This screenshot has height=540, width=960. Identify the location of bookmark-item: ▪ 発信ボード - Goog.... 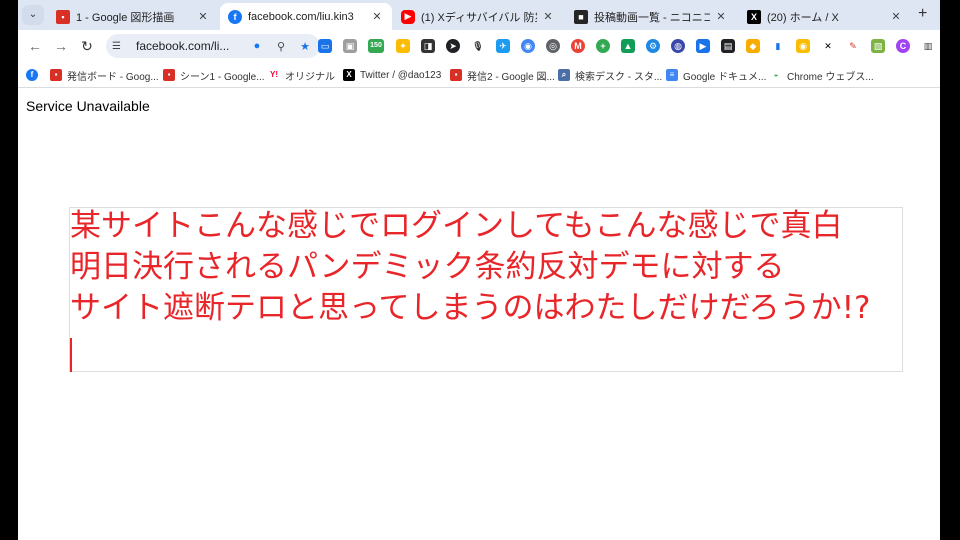
(104, 75).